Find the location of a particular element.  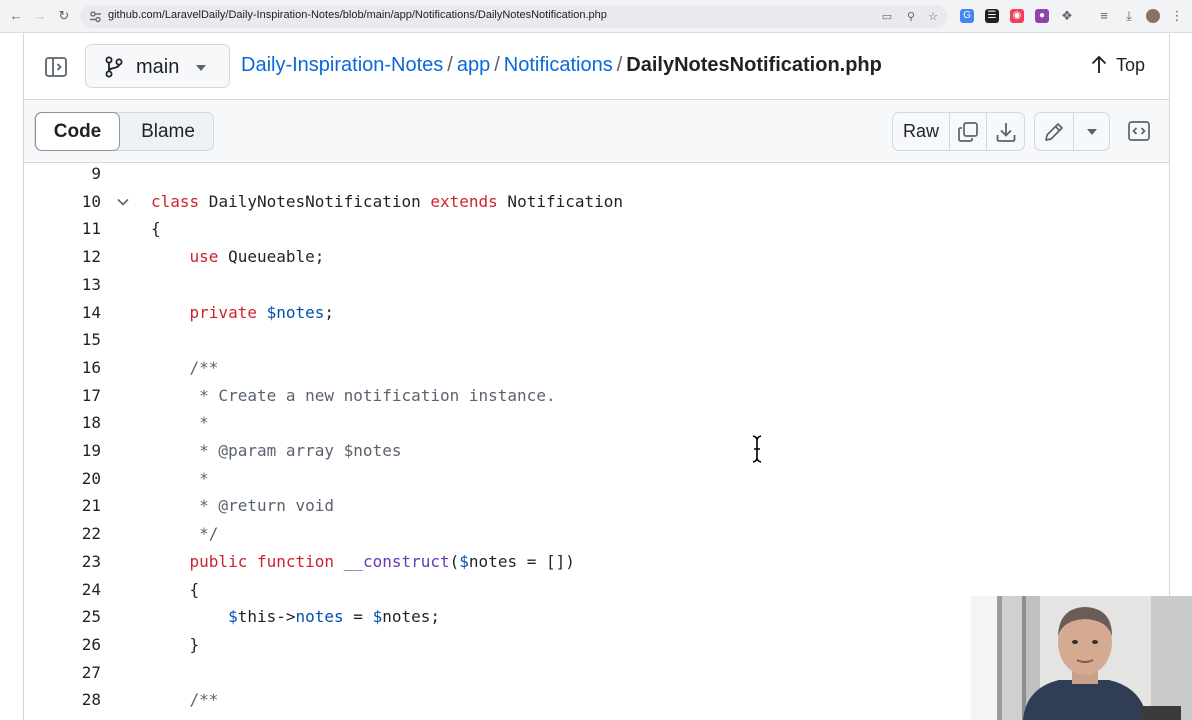

back-icon: ← is located at coordinates (16, 16).